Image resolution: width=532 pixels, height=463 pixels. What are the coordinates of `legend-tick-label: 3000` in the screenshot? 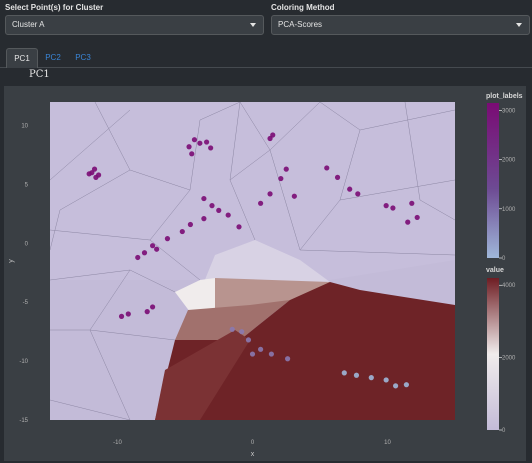 It's located at (509, 111).